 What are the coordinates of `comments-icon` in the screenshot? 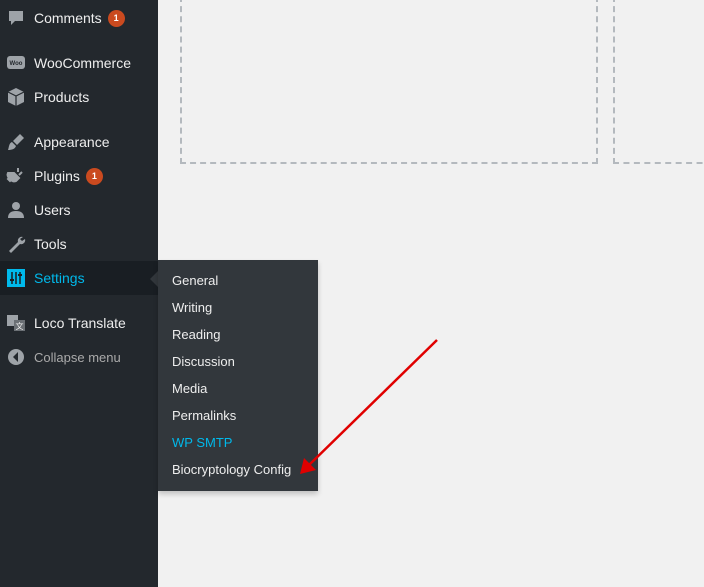 It's located at (16, 18).